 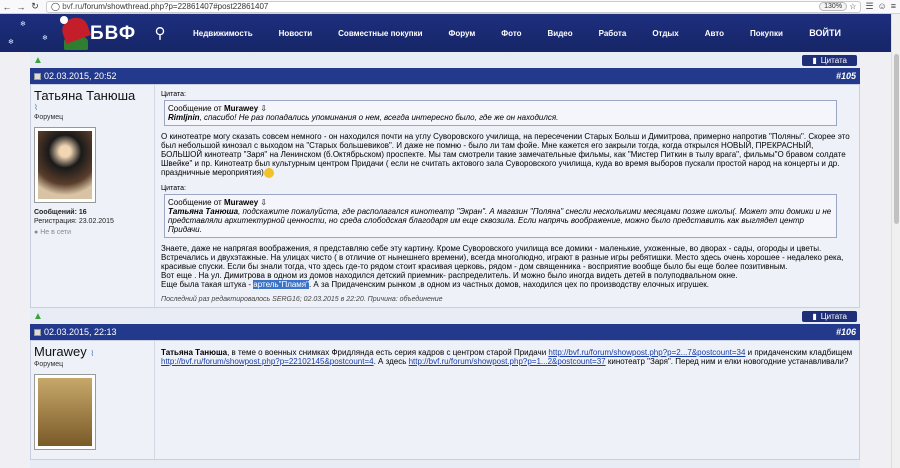 I want to click on post-number: #106, so click(x=846, y=332).